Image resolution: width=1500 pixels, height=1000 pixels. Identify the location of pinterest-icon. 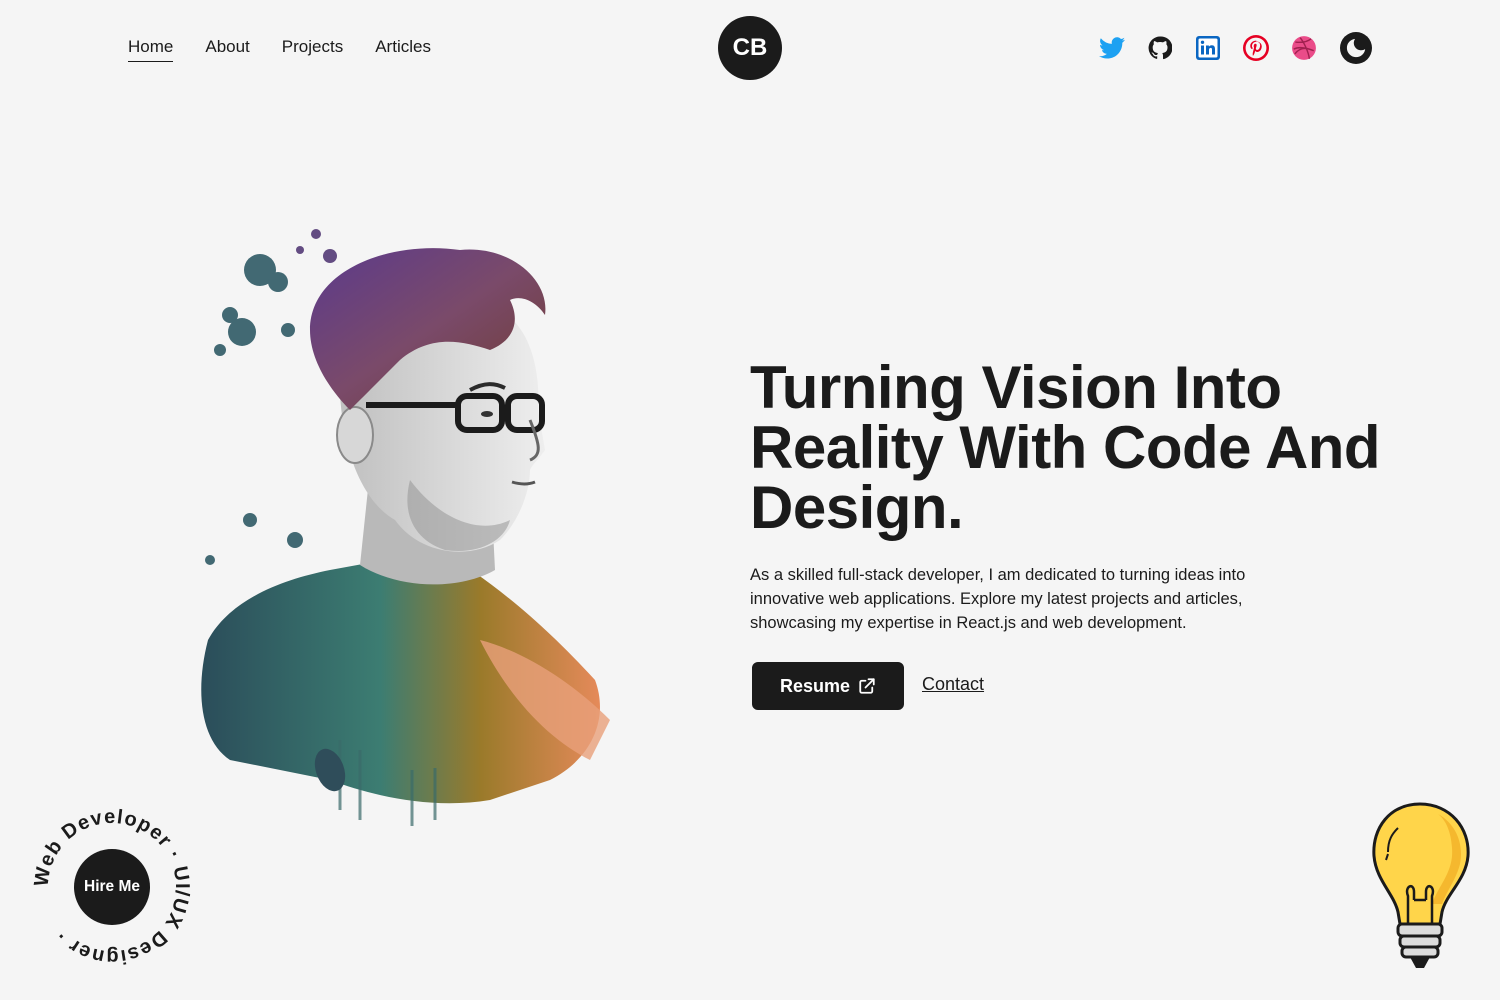
(1256, 48).